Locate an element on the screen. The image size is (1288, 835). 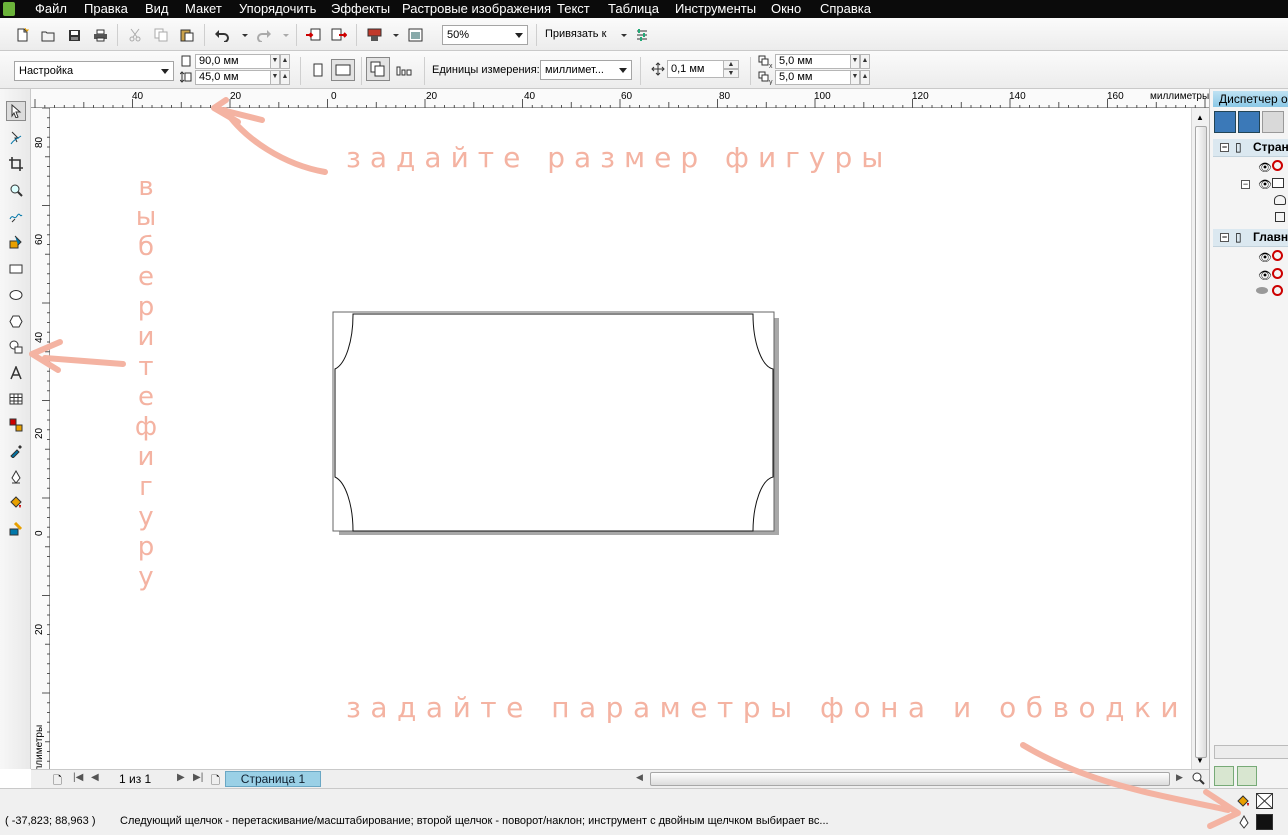
redo-dropdown-icon is located at coordinates (286, 35).